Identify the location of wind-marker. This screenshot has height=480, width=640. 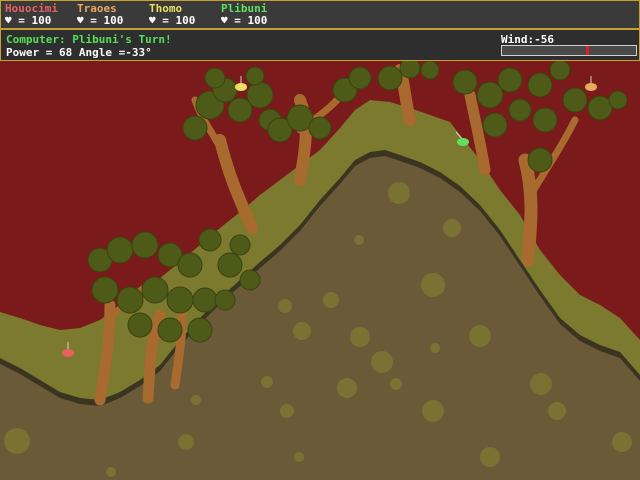
(587, 50).